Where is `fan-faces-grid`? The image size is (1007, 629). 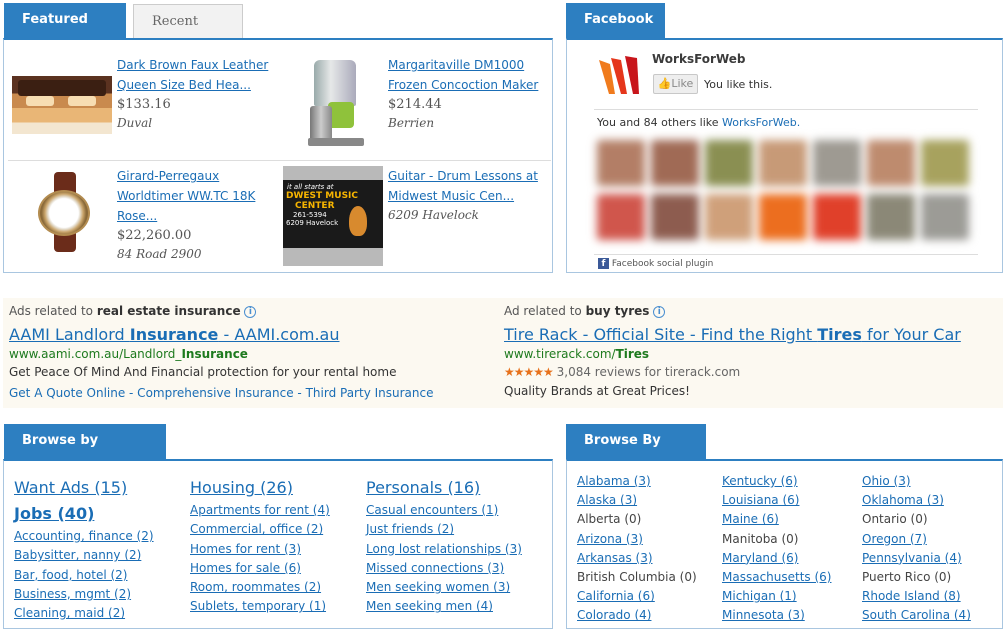 fan-faces-grid is located at coordinates (783, 191).